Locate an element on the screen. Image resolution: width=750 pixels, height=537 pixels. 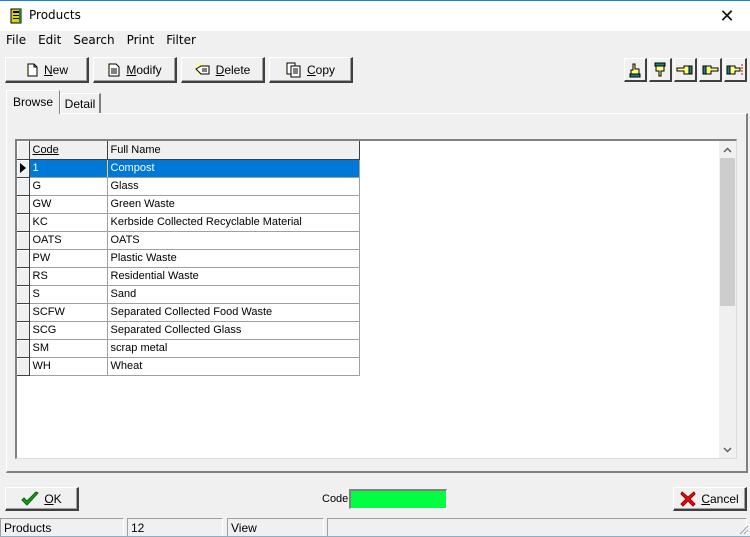
cell-full-name: scrap metal is located at coordinates (233, 348).